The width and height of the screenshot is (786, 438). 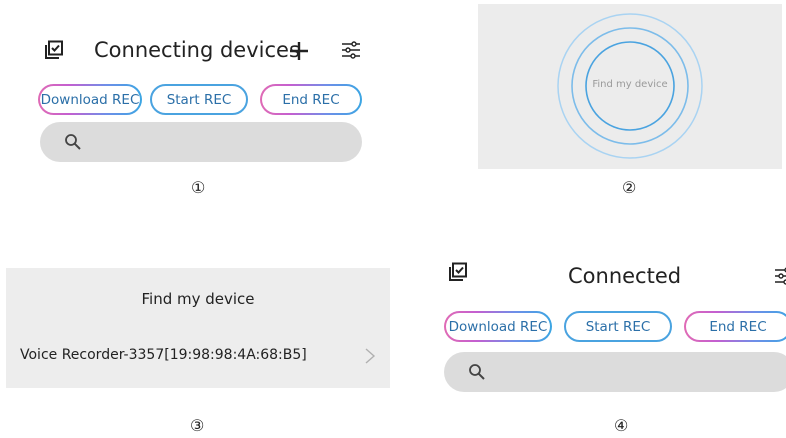 I want to click on device-name: Voice Recorder-3357[19:98:98:4A:68:B5], so click(x=163, y=355).